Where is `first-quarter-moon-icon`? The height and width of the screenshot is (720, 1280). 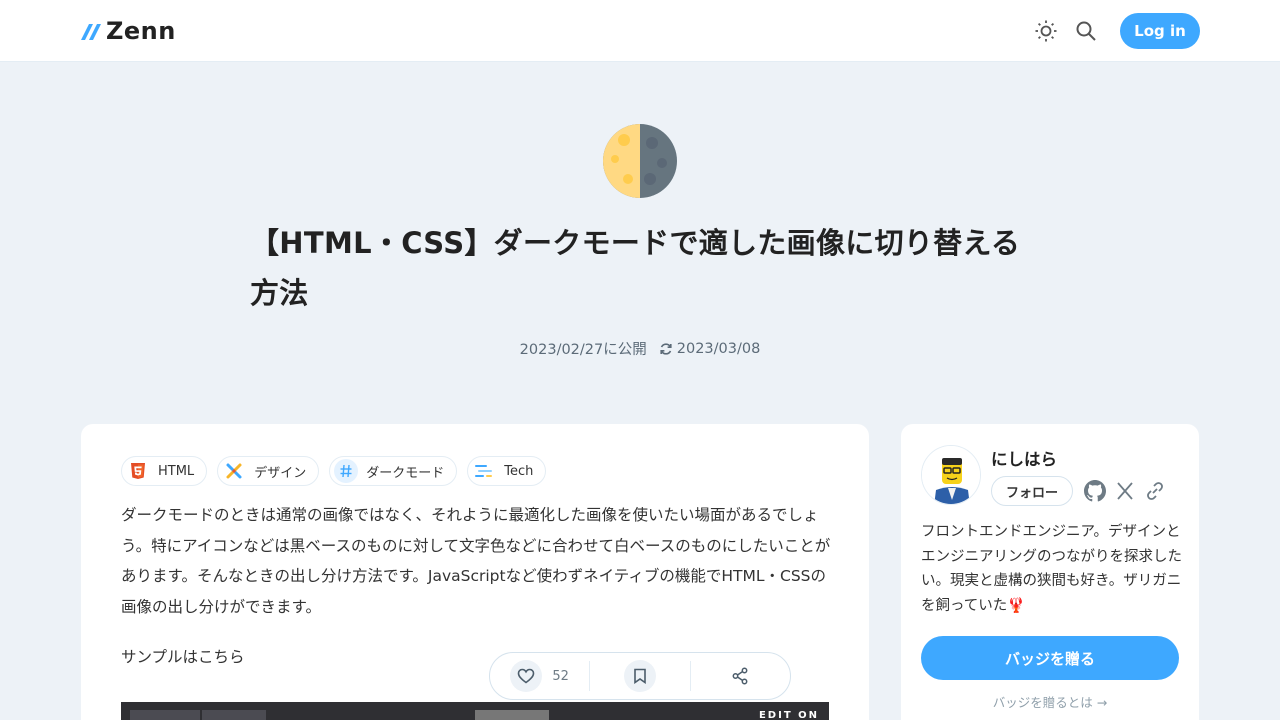 first-quarter-moon-icon is located at coordinates (640, 161).